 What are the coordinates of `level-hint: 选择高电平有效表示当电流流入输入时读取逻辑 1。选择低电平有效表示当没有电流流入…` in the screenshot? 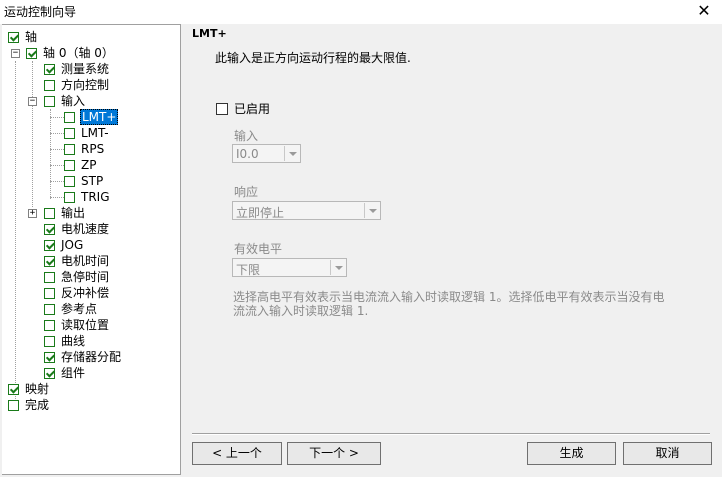 It's located at (449, 304).